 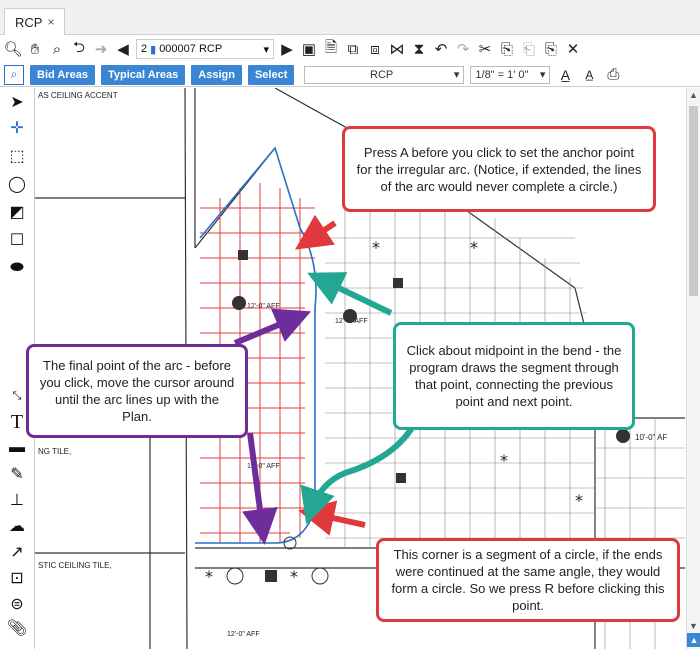 I want to click on frame-icon: ⧈, so click(x=375, y=49).